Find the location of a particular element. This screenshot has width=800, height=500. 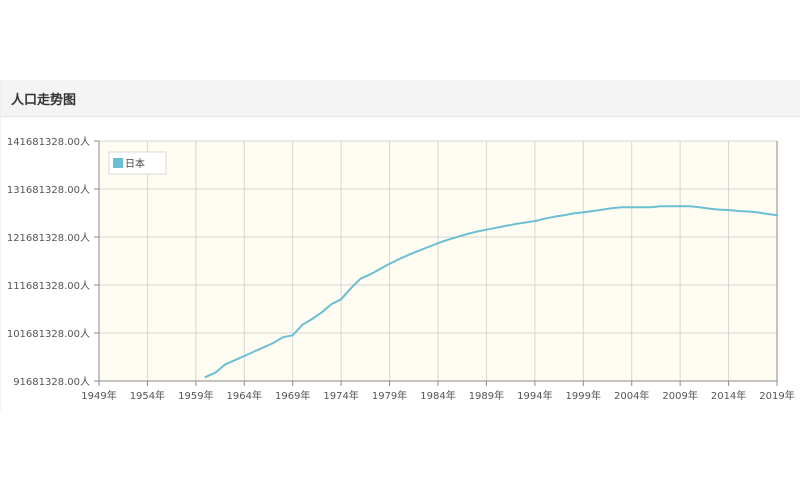

x-tick-label: 2014年 is located at coordinates (728, 395).